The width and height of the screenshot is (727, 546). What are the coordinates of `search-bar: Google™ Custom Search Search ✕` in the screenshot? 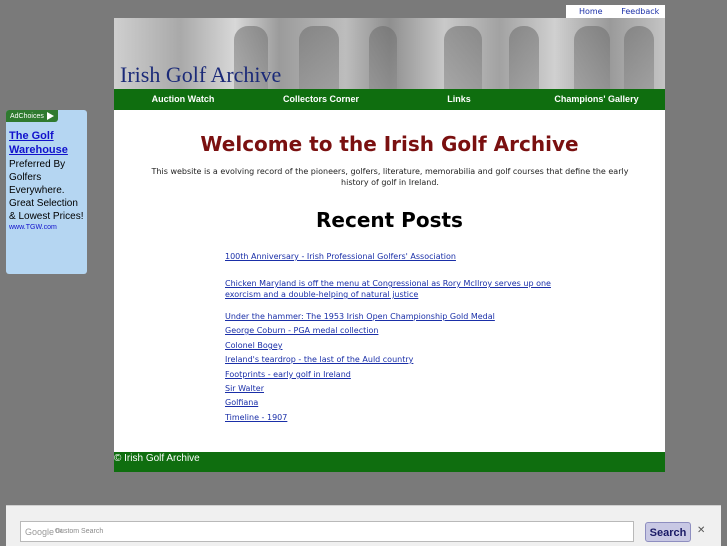 It's located at (363, 525).